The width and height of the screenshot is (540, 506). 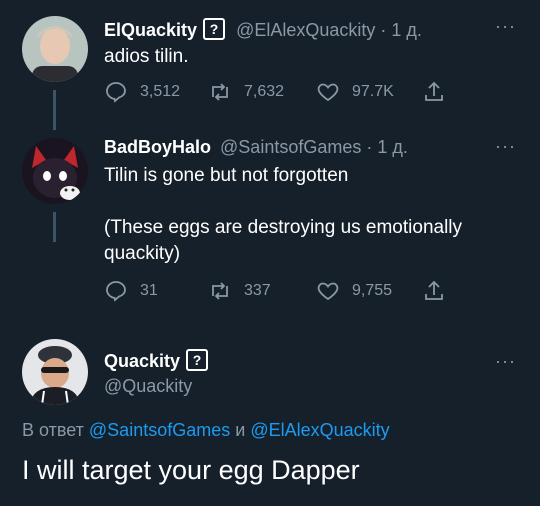 What do you see at coordinates (150, 30) in the screenshot?
I see `author-name: ElQuackity` at bounding box center [150, 30].